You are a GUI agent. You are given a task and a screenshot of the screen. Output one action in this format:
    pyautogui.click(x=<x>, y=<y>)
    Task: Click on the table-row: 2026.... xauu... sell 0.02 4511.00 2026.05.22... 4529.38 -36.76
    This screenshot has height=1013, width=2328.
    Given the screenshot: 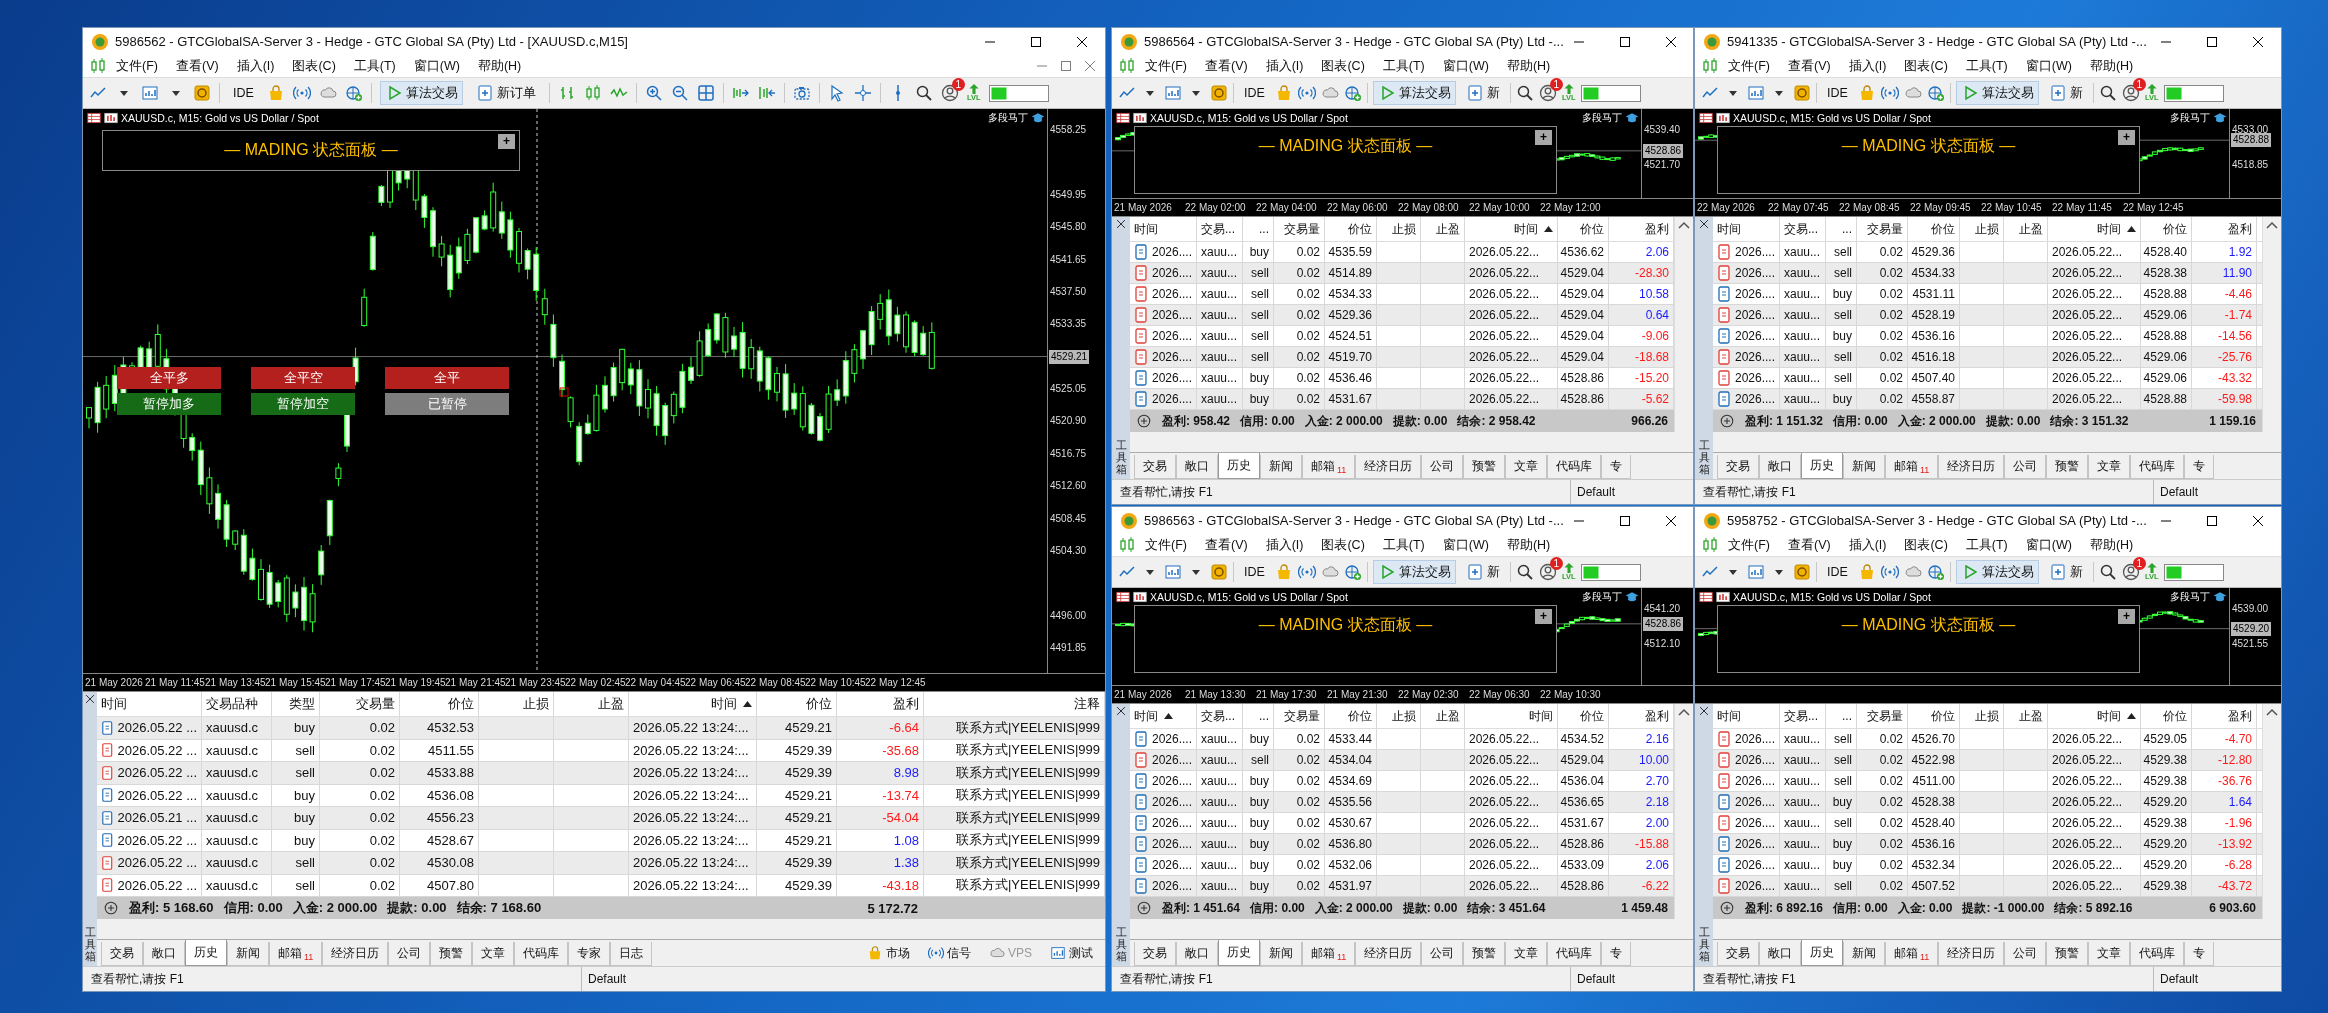 What is the action you would take?
    pyautogui.click(x=1987, y=781)
    